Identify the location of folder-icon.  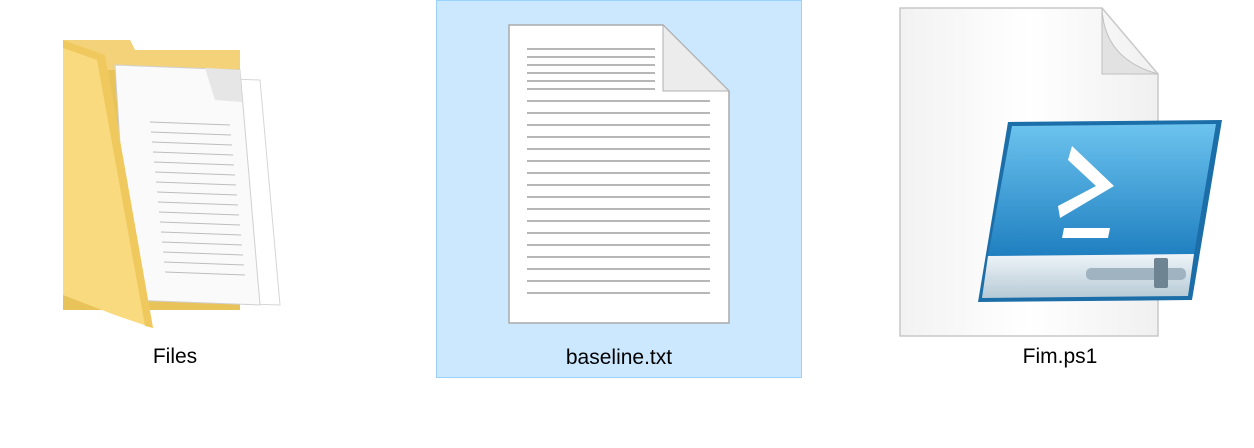
(185, 187).